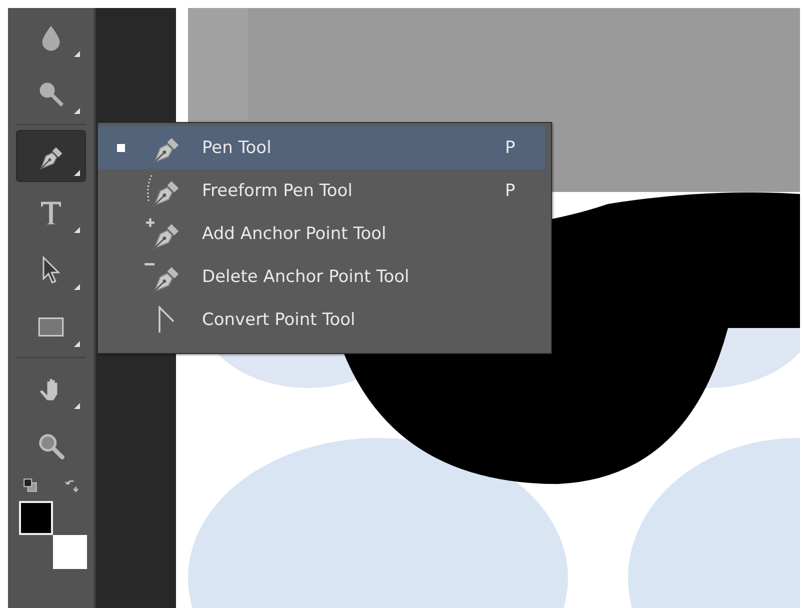 The width and height of the screenshot is (802, 608). What do you see at coordinates (321, 233) in the screenshot?
I see `menu-item: Add Anchor Point Tool` at bounding box center [321, 233].